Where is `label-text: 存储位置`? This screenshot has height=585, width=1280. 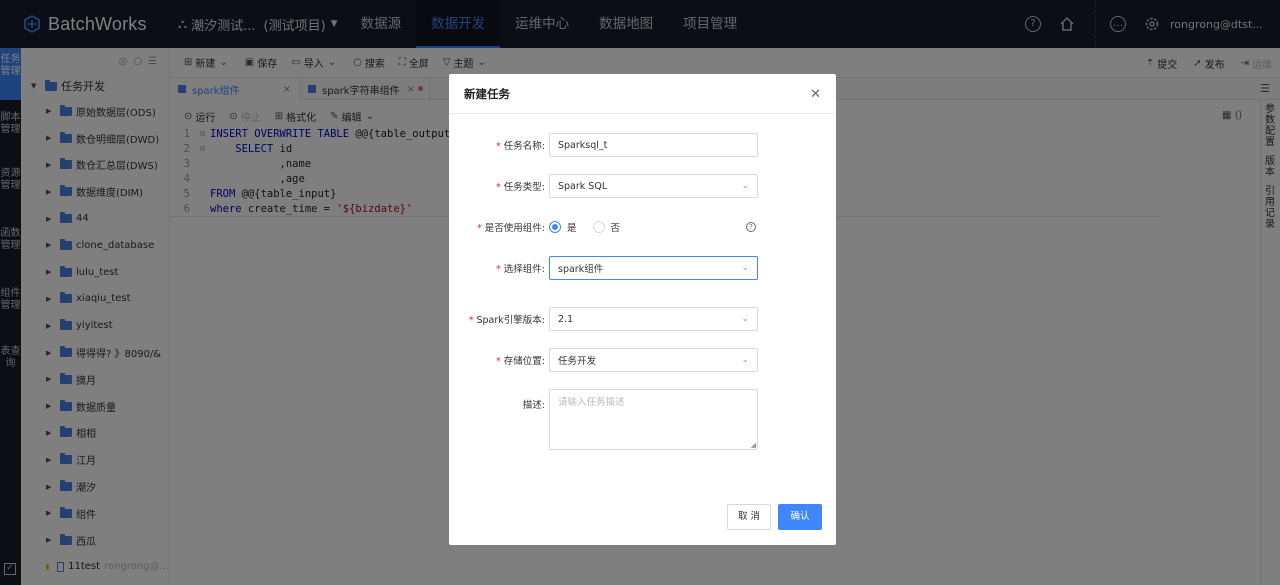
label-text: 存储位置 is located at coordinates (522, 361).